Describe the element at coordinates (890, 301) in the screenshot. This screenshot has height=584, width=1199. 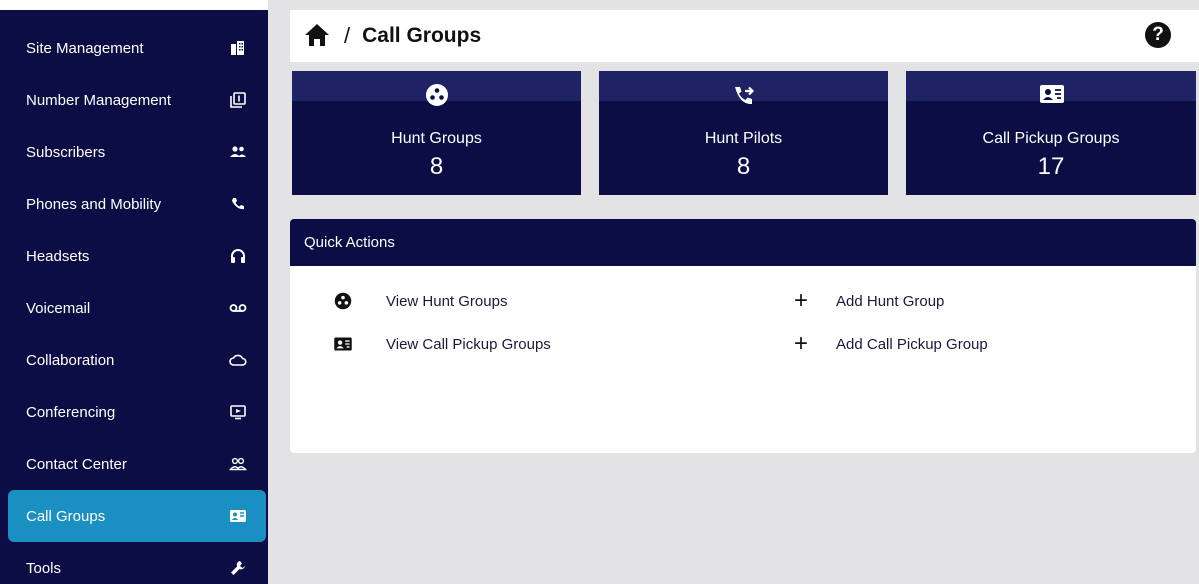
I see `link-label: Add Hunt Group` at that location.